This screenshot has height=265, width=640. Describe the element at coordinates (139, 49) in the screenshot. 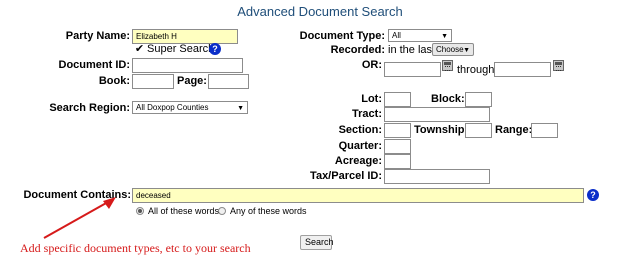

I see `checkbox-checked-icon: ✔` at that location.